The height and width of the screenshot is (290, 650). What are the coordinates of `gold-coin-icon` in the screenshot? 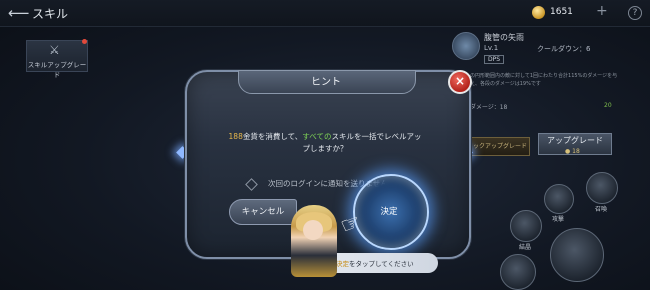 It's located at (538, 12).